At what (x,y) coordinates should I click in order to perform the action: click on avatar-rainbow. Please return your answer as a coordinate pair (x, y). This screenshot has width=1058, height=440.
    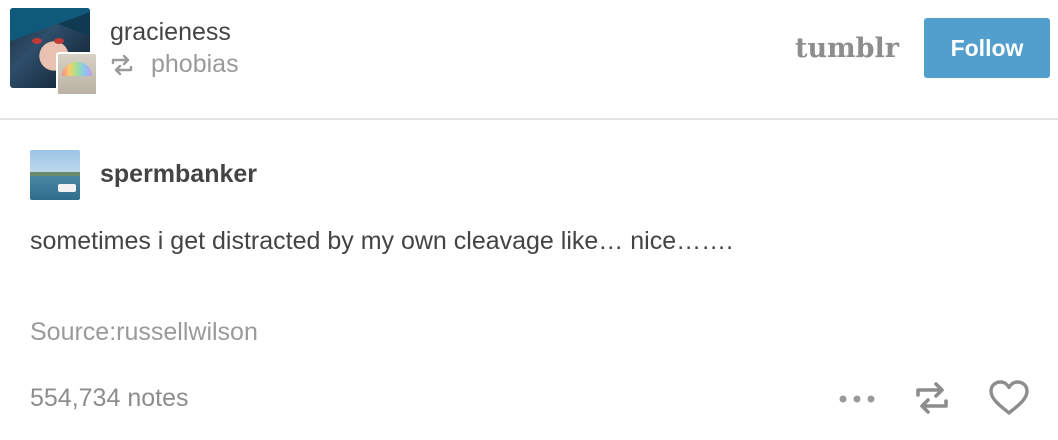
    Looking at the image, I should click on (77, 69).